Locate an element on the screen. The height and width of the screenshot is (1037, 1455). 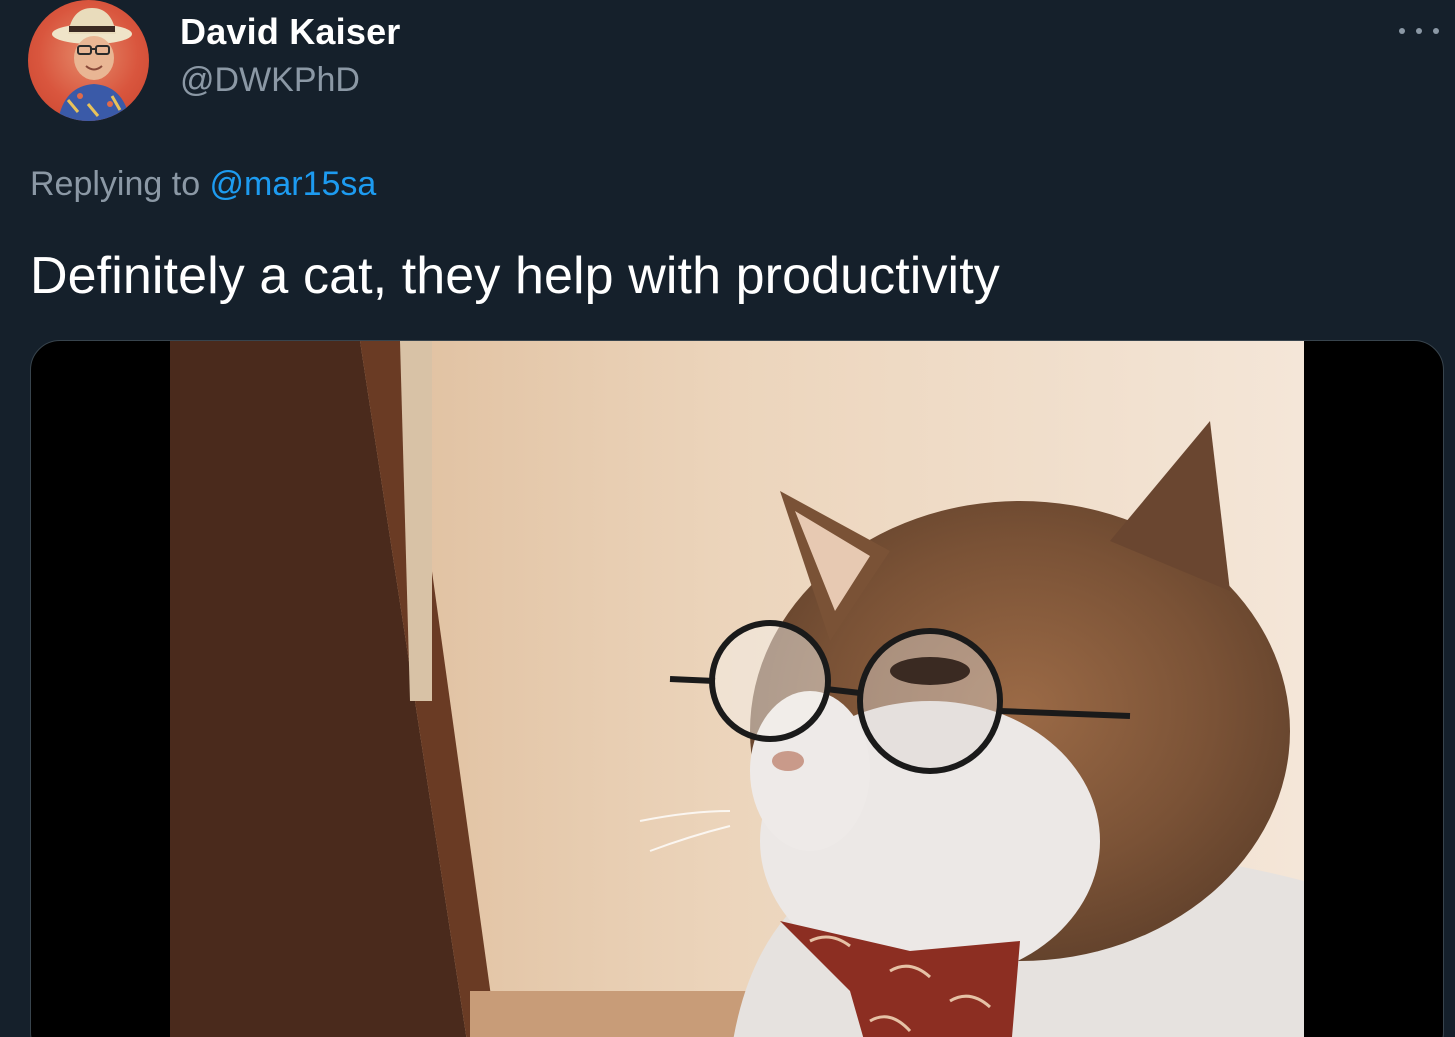
replying-to-prefix: Replying to is located at coordinates (120, 184).